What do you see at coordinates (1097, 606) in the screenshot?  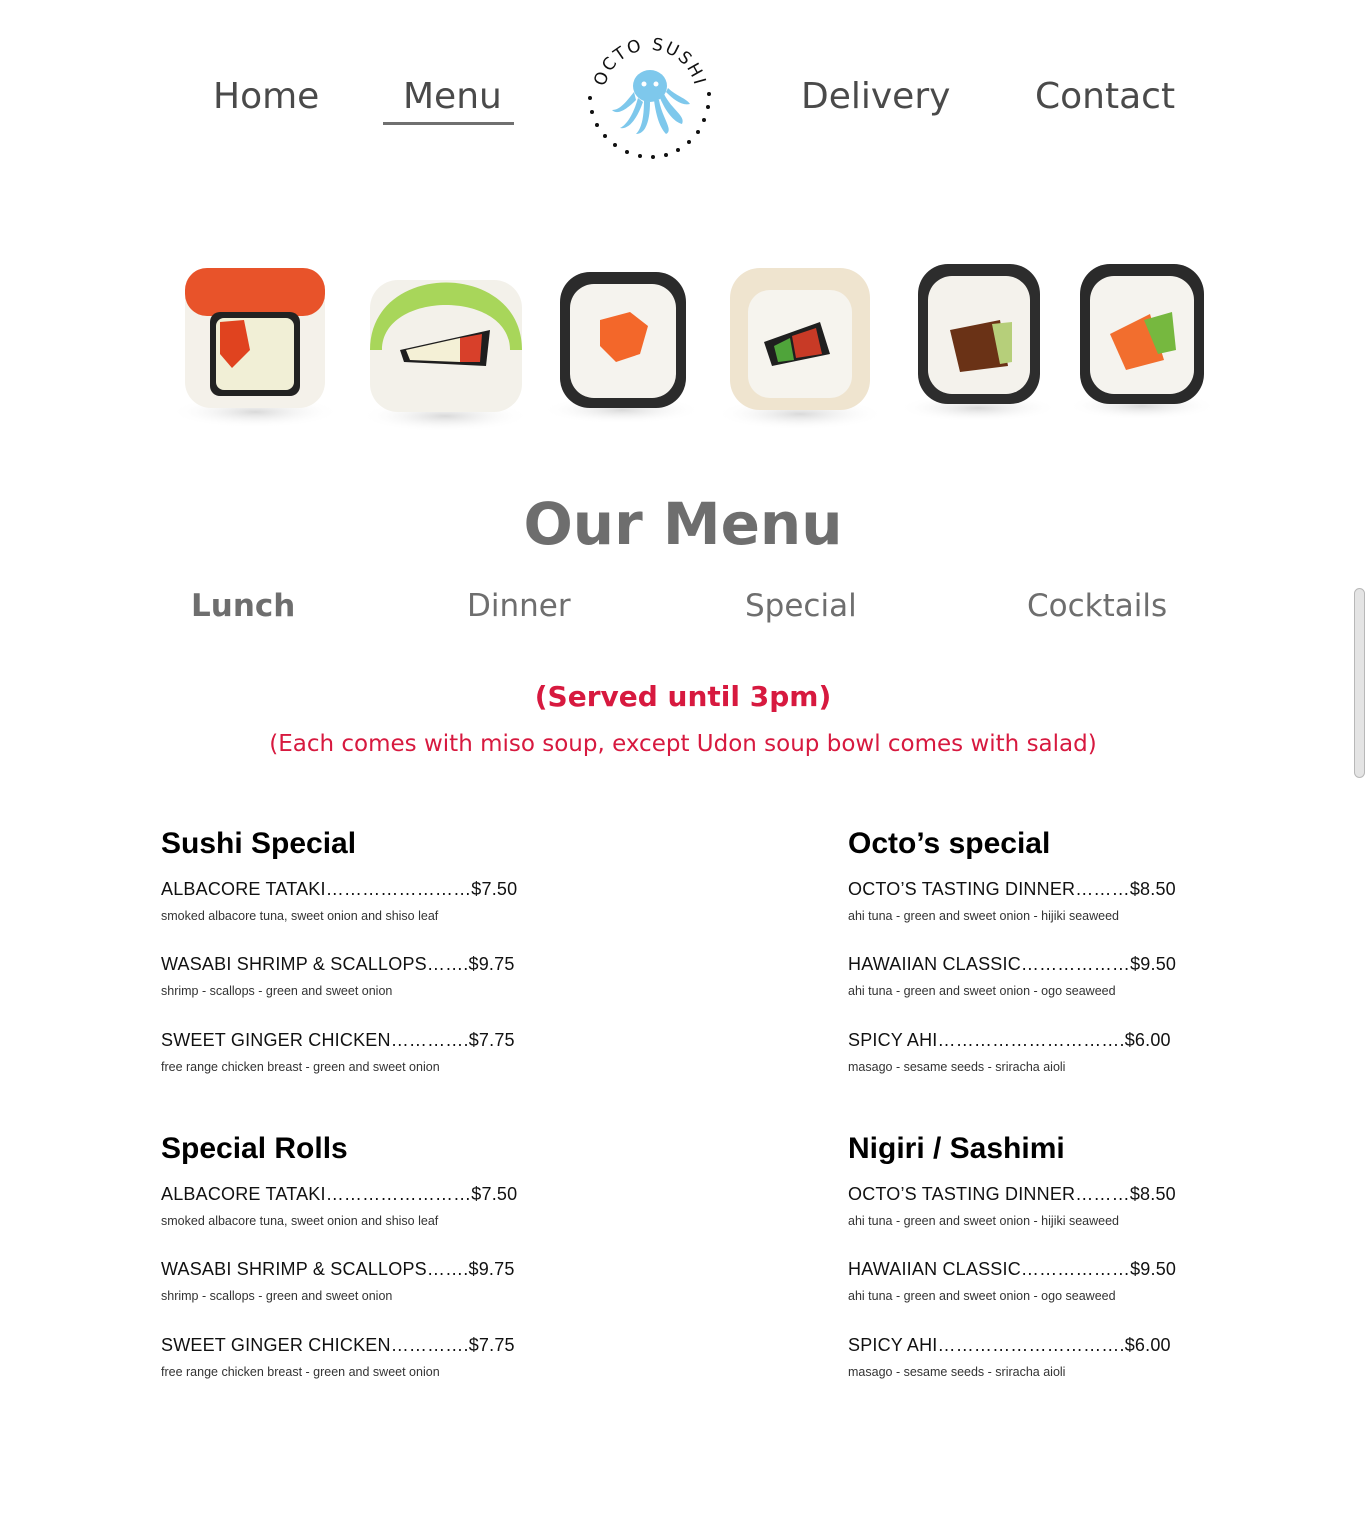 I see `tab-cocktails: Cocktails` at bounding box center [1097, 606].